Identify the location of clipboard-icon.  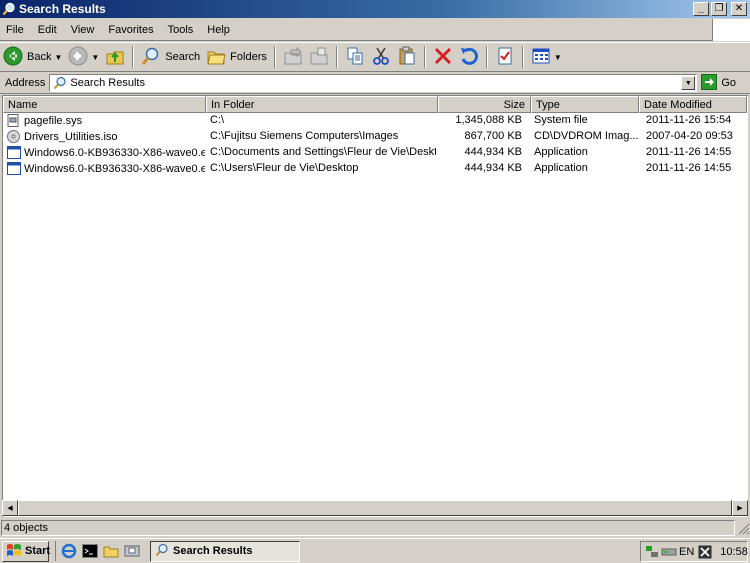
(407, 57).